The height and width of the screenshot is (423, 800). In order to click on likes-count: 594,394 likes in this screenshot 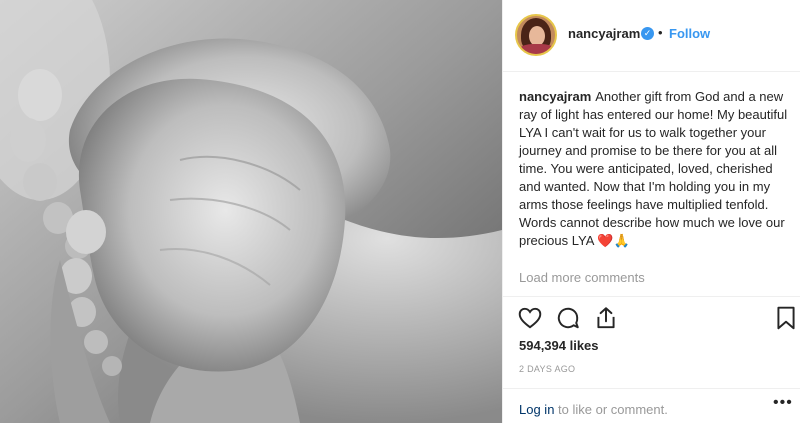, I will do `click(559, 345)`.